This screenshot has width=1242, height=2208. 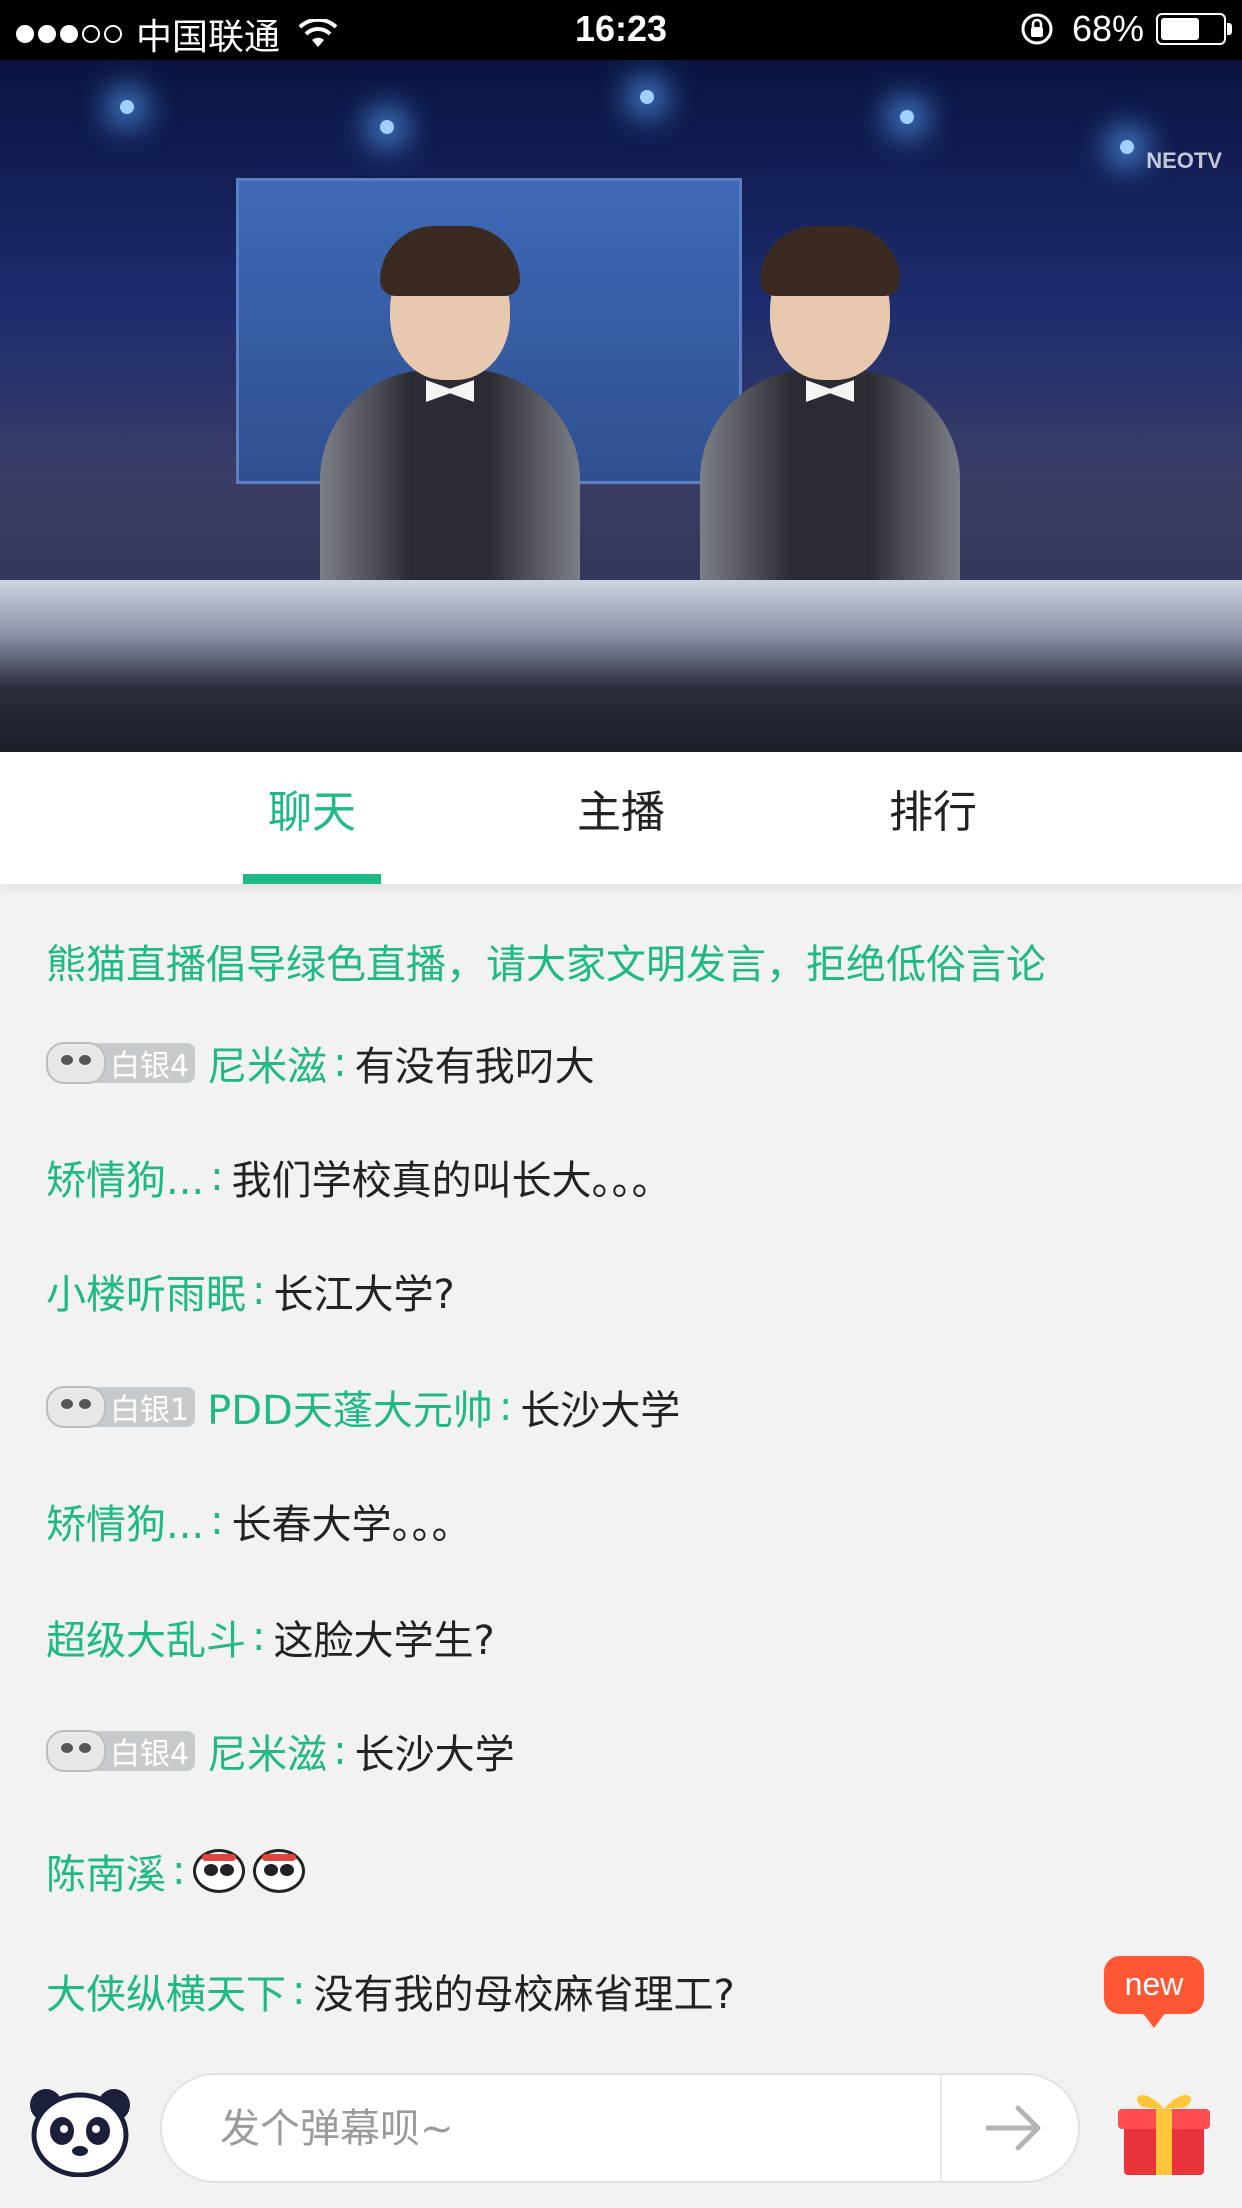 I want to click on battery-fill, so click(x=1180, y=29).